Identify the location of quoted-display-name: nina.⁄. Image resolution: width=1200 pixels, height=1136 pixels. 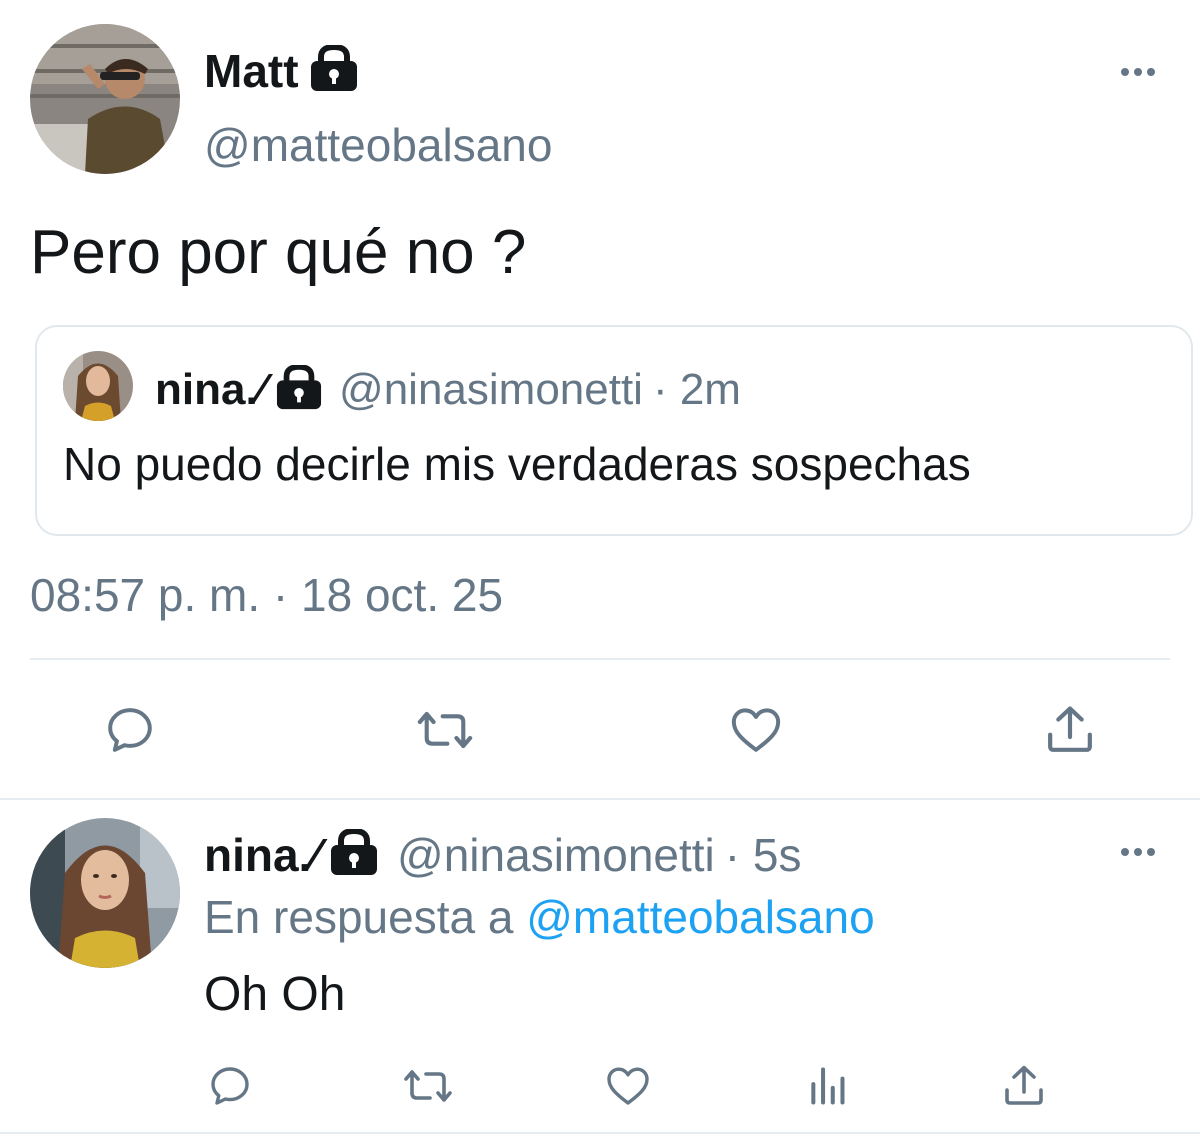
(210, 389).